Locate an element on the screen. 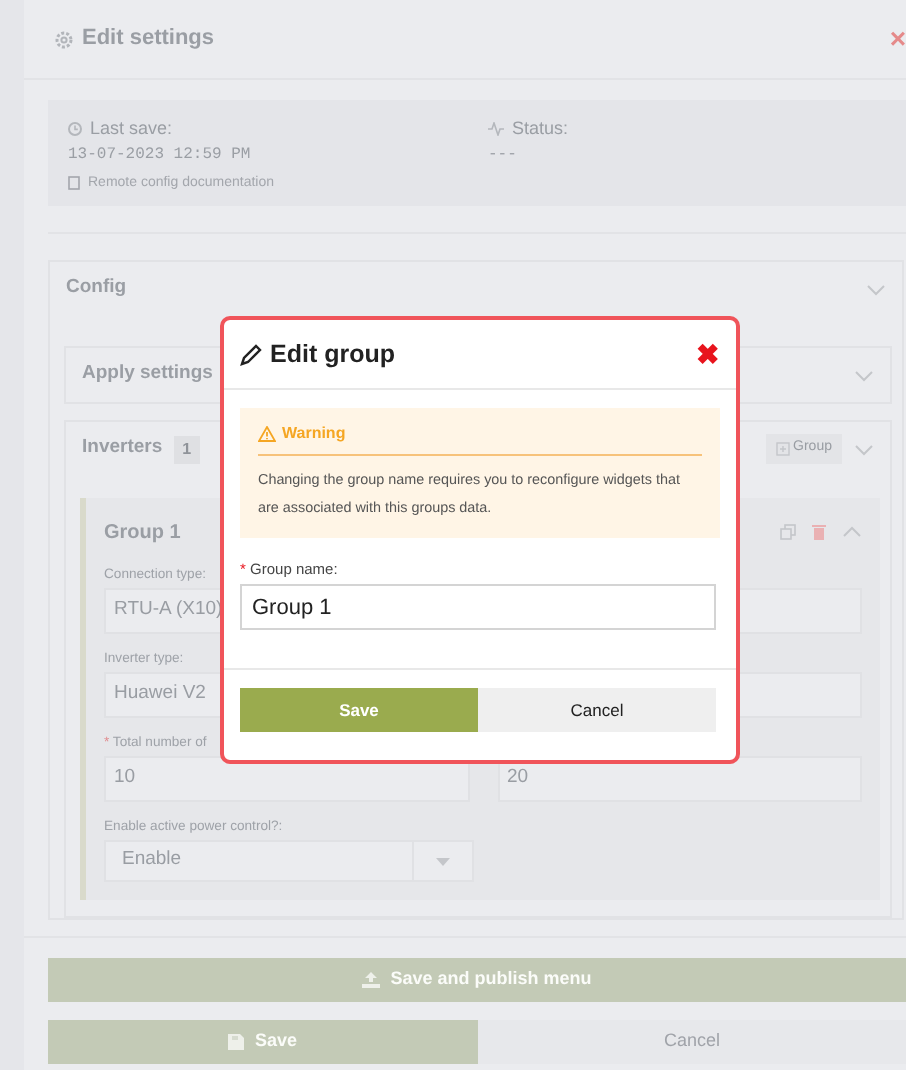 The image size is (906, 1070). document-icon is located at coordinates (74, 183).